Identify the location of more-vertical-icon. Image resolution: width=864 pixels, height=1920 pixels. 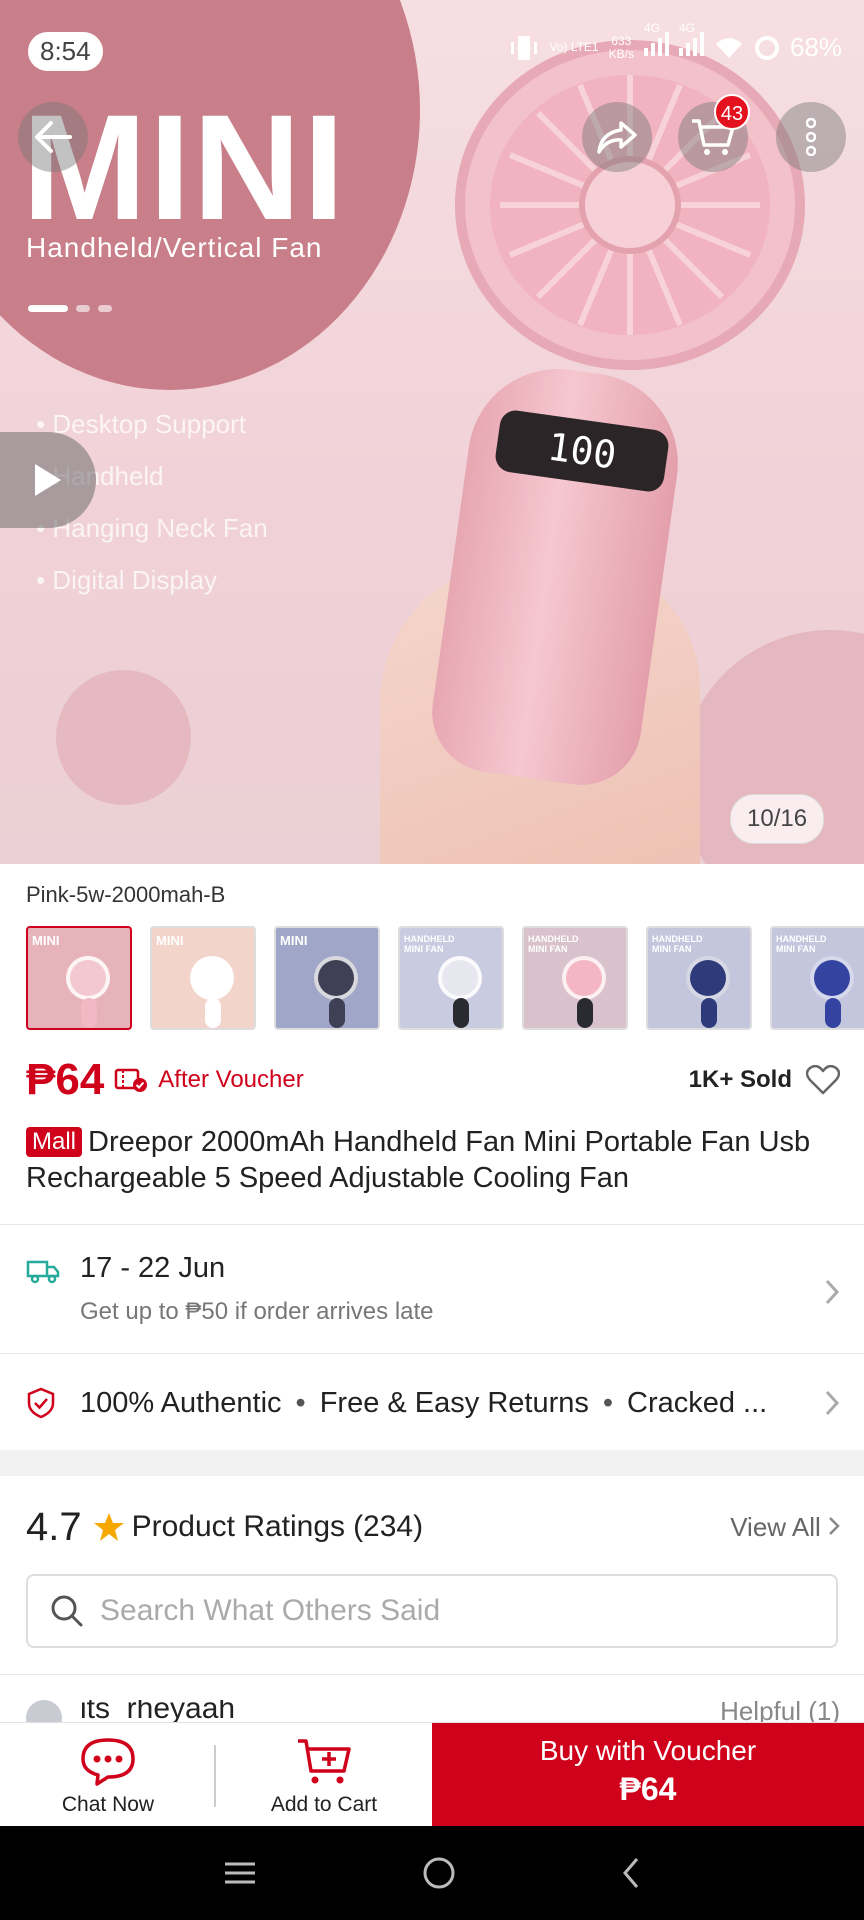
(811, 137).